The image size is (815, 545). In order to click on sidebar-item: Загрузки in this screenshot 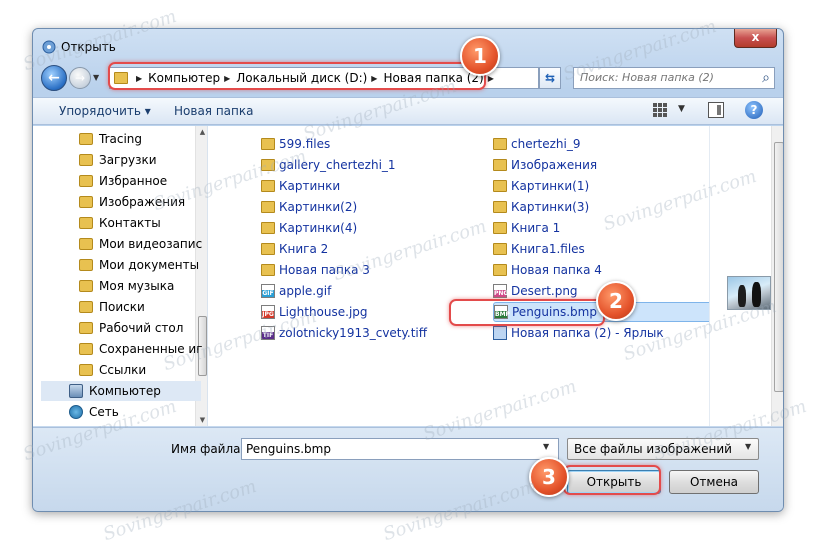, I will do `click(118, 160)`.